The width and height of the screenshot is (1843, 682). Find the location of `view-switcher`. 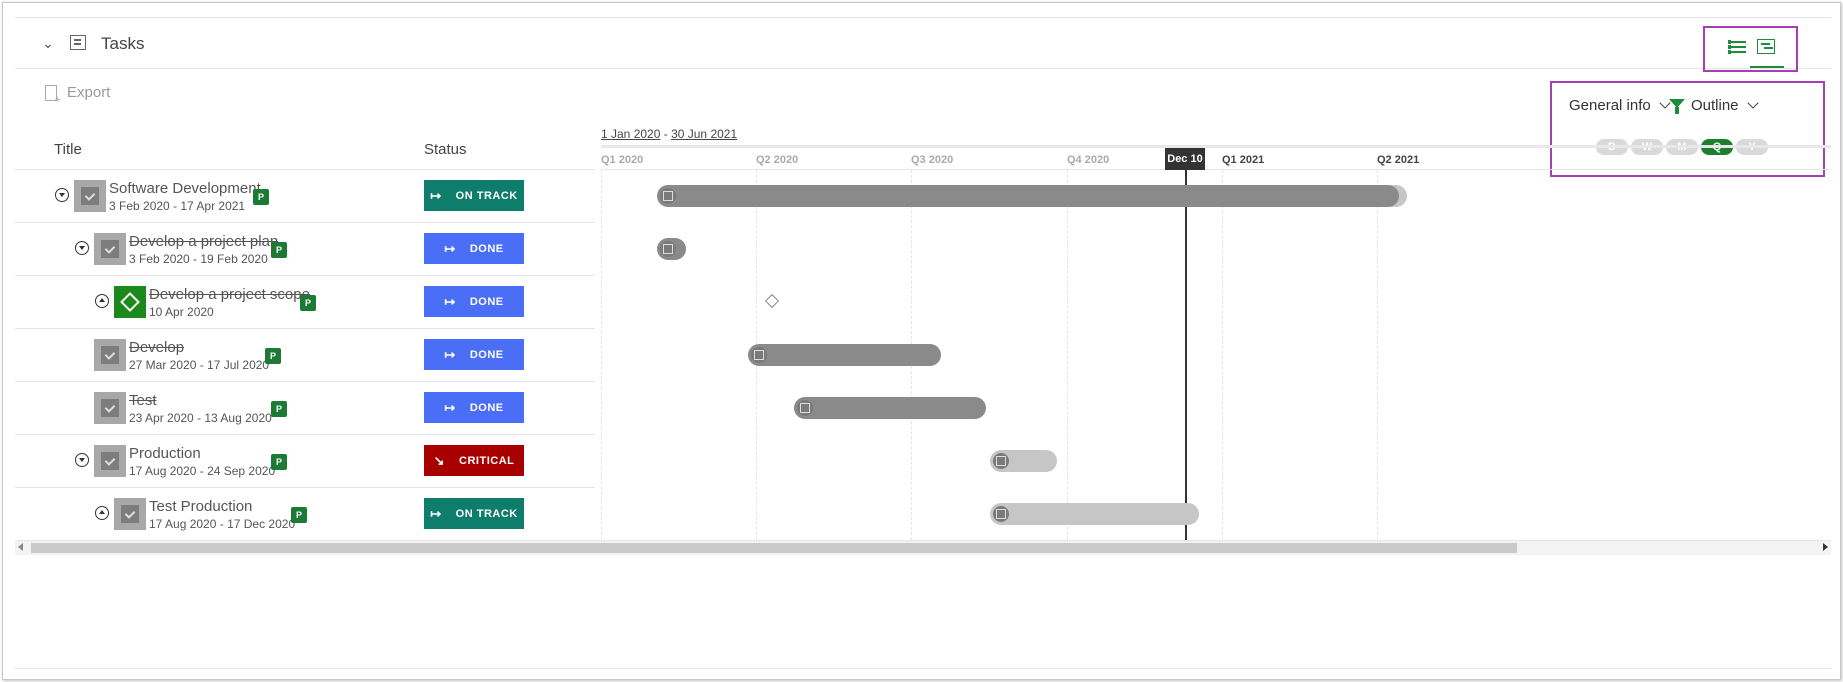

view-switcher is located at coordinates (1750, 49).